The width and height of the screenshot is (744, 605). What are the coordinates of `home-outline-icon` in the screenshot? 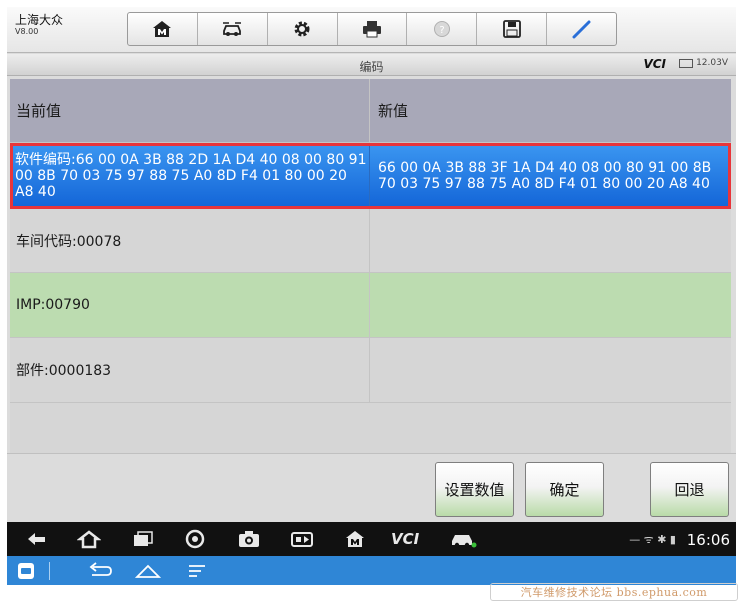 It's located at (148, 571).